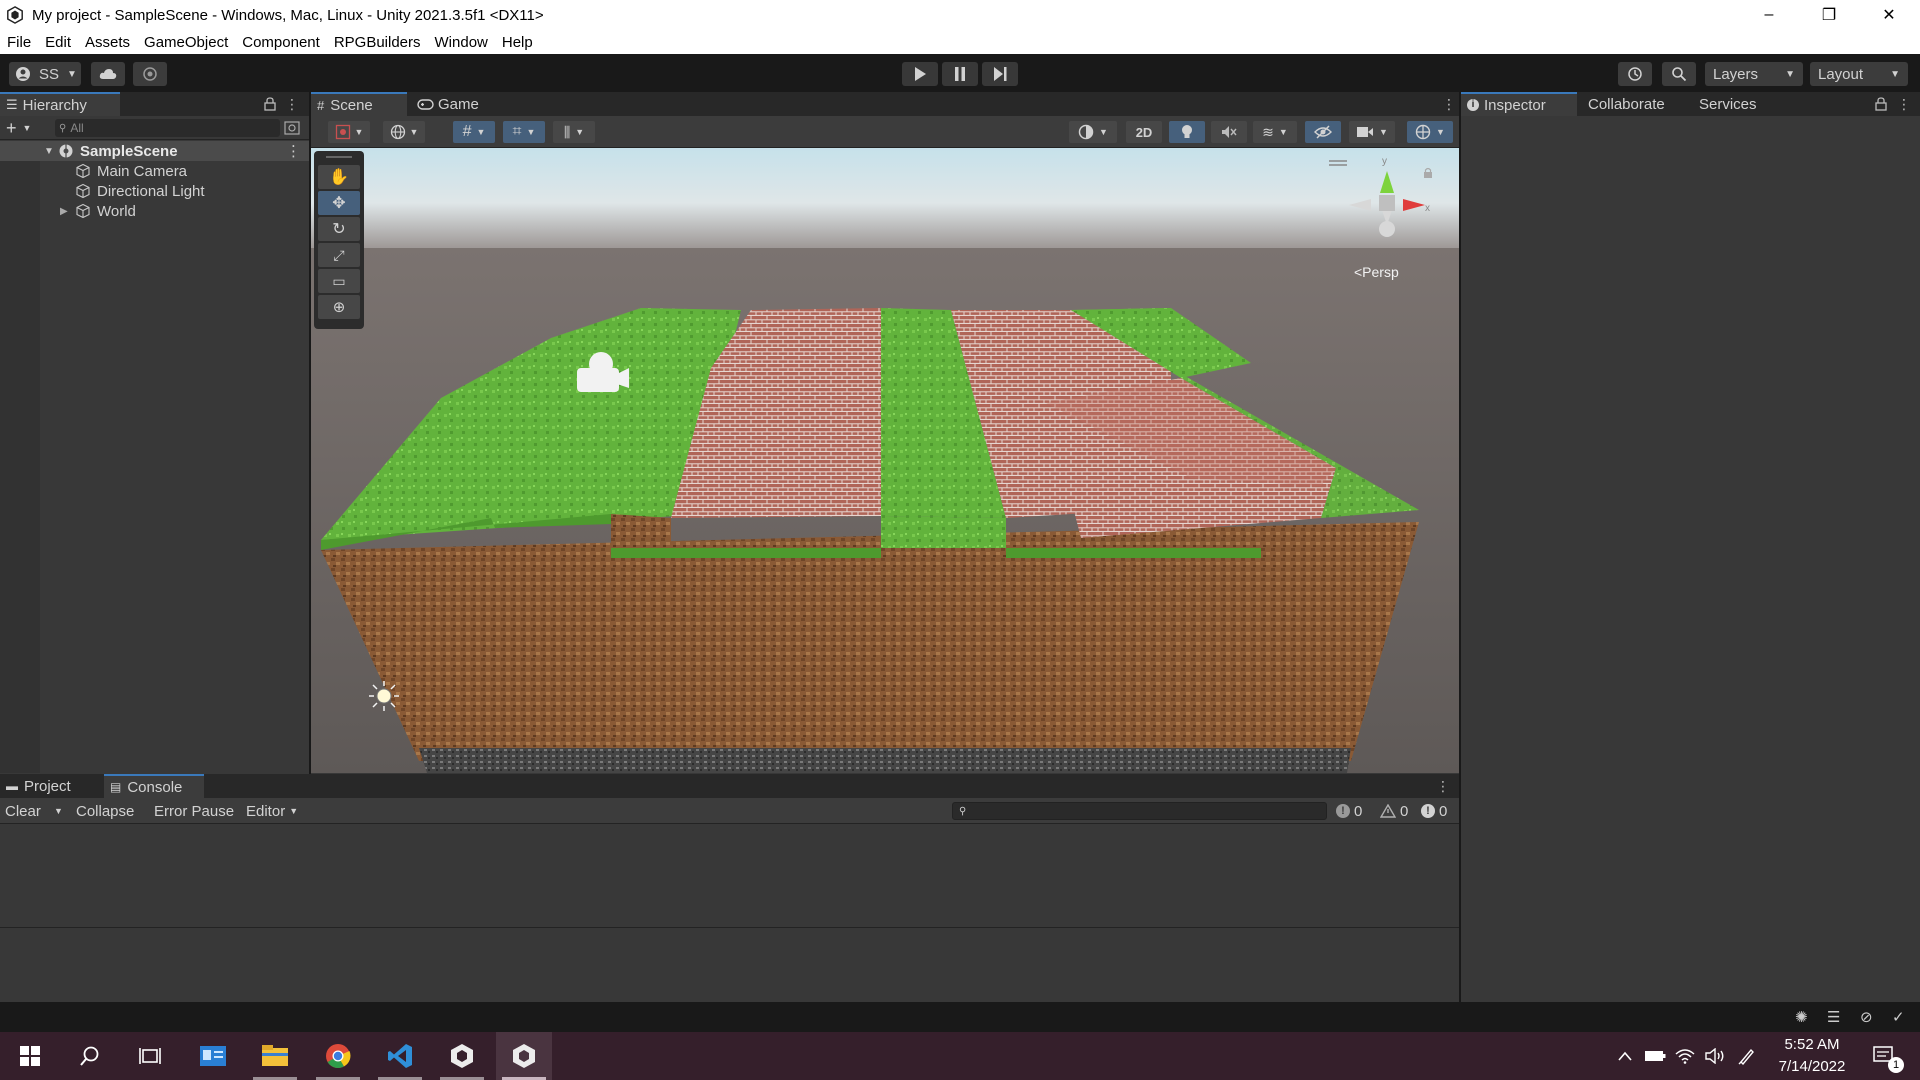  What do you see at coordinates (1139, 811) in the screenshot?
I see `console-search-input: ⚲` at bounding box center [1139, 811].